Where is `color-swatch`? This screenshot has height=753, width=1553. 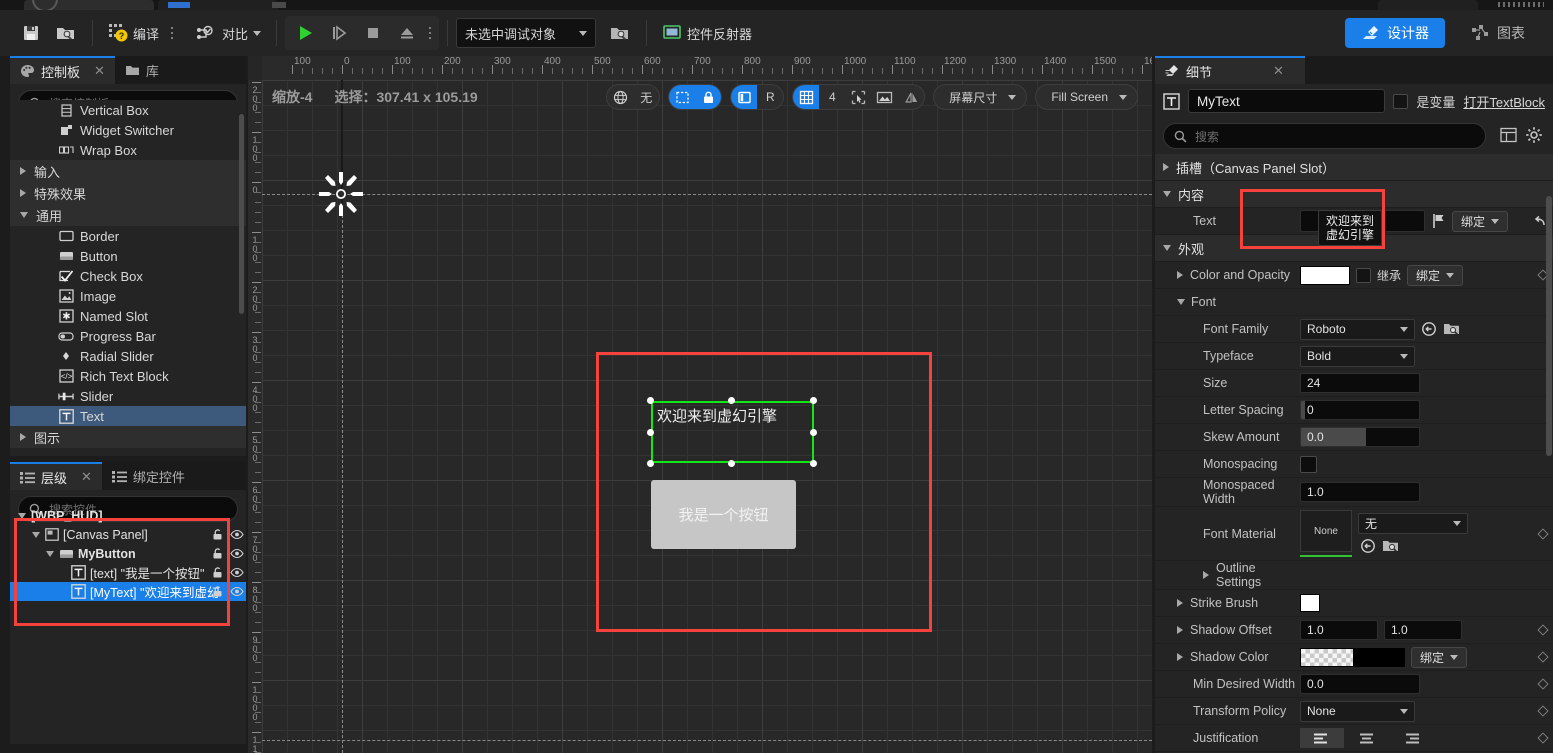
color-swatch is located at coordinates (1325, 275).